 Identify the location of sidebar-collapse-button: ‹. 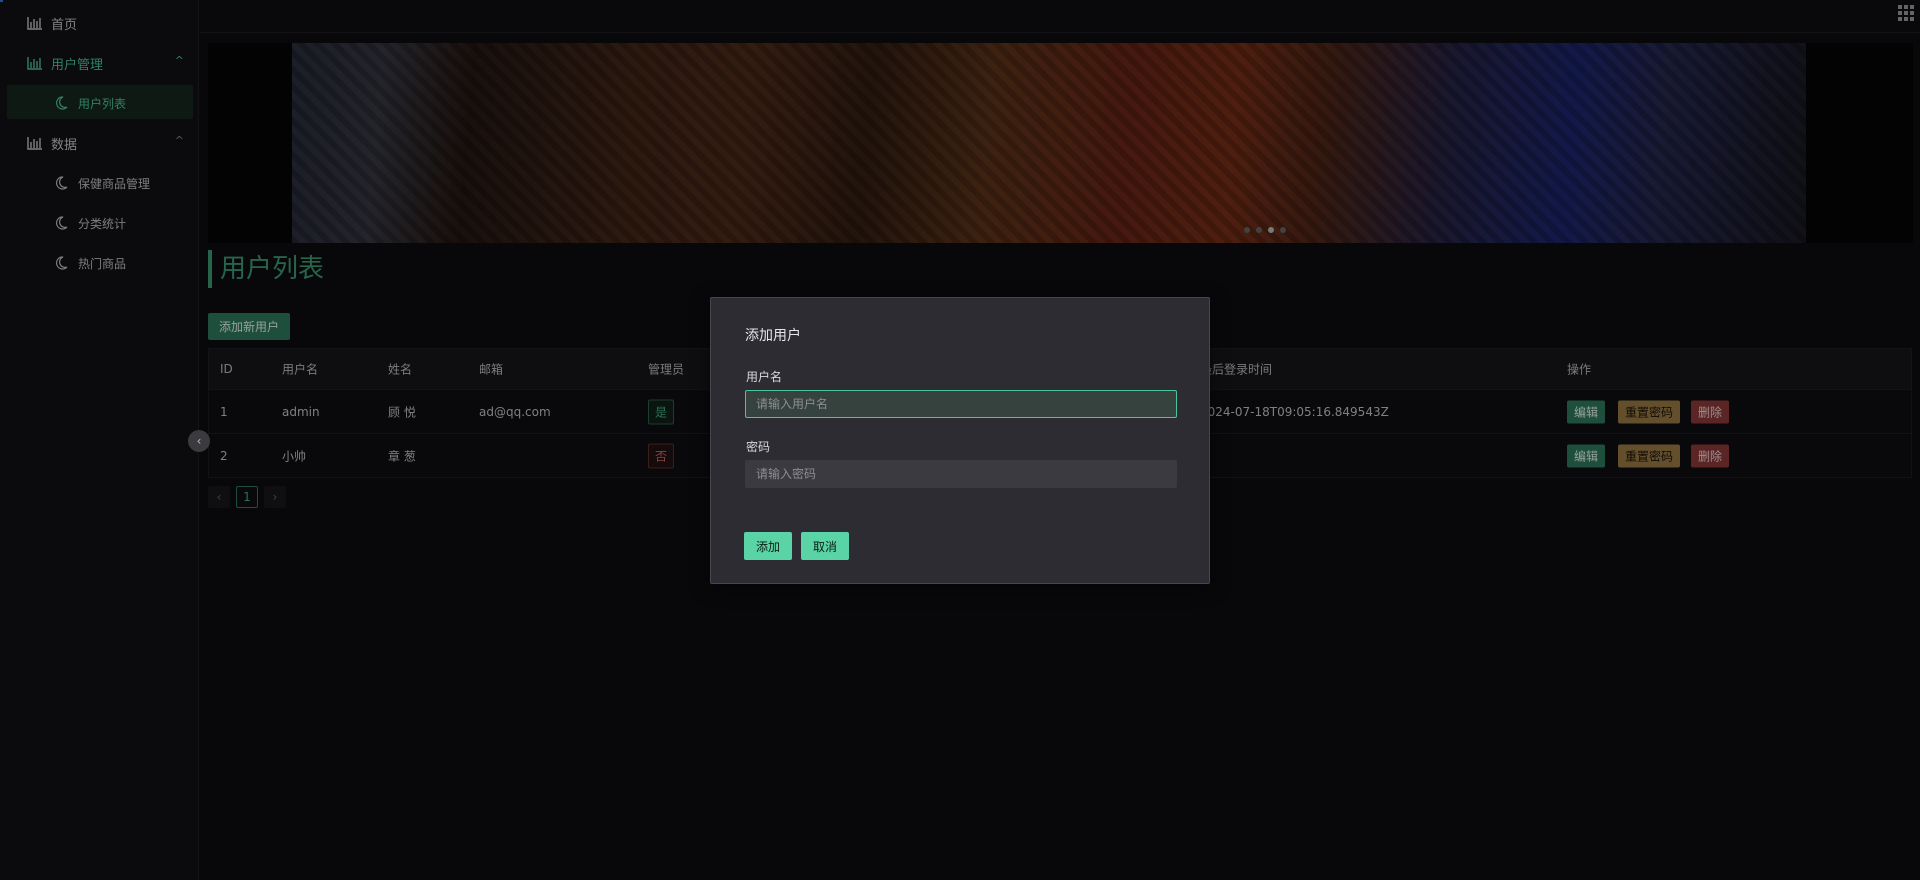
(199, 441).